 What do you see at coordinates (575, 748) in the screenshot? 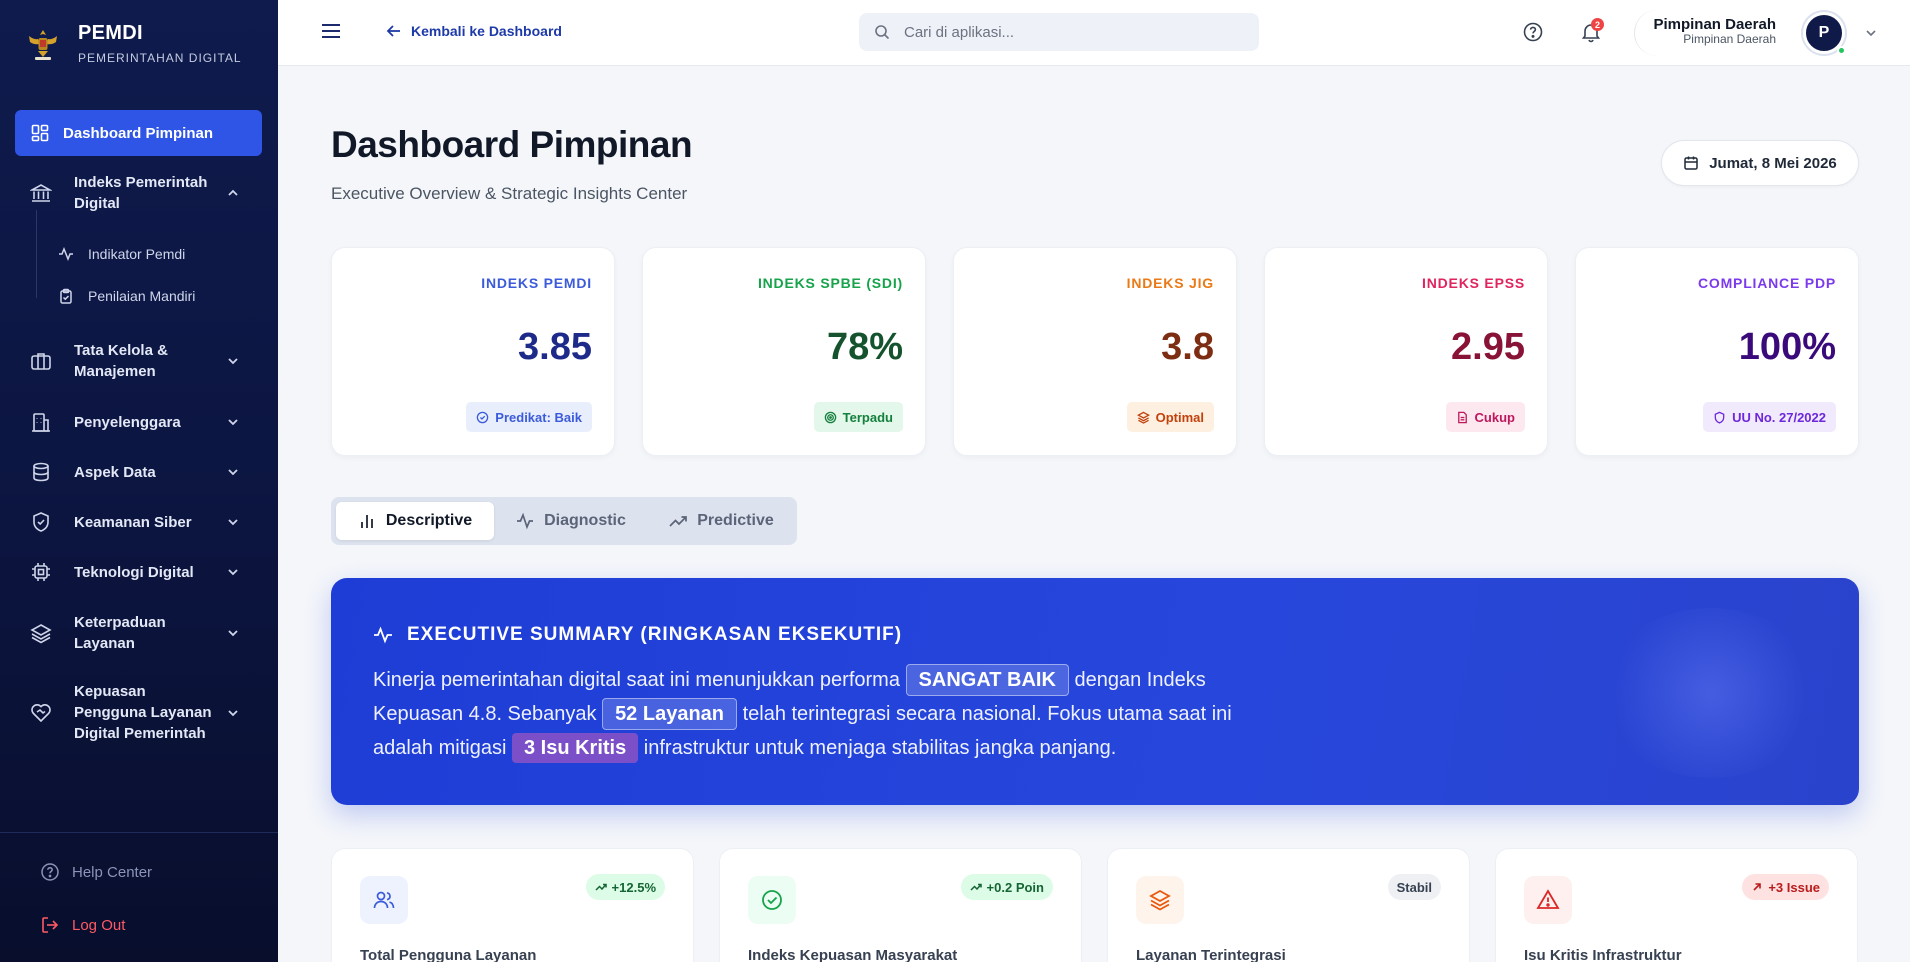
I see `highlight-critical-issues: 3 Isu Kritis` at bounding box center [575, 748].